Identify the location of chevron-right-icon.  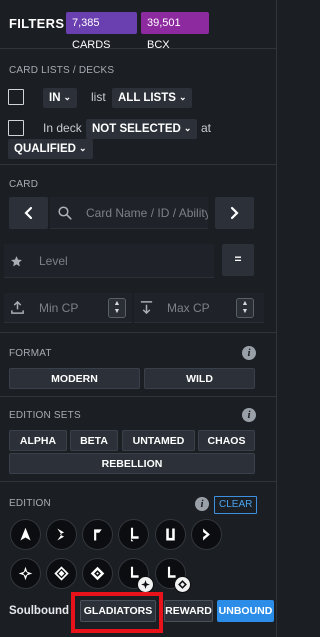
(234, 213).